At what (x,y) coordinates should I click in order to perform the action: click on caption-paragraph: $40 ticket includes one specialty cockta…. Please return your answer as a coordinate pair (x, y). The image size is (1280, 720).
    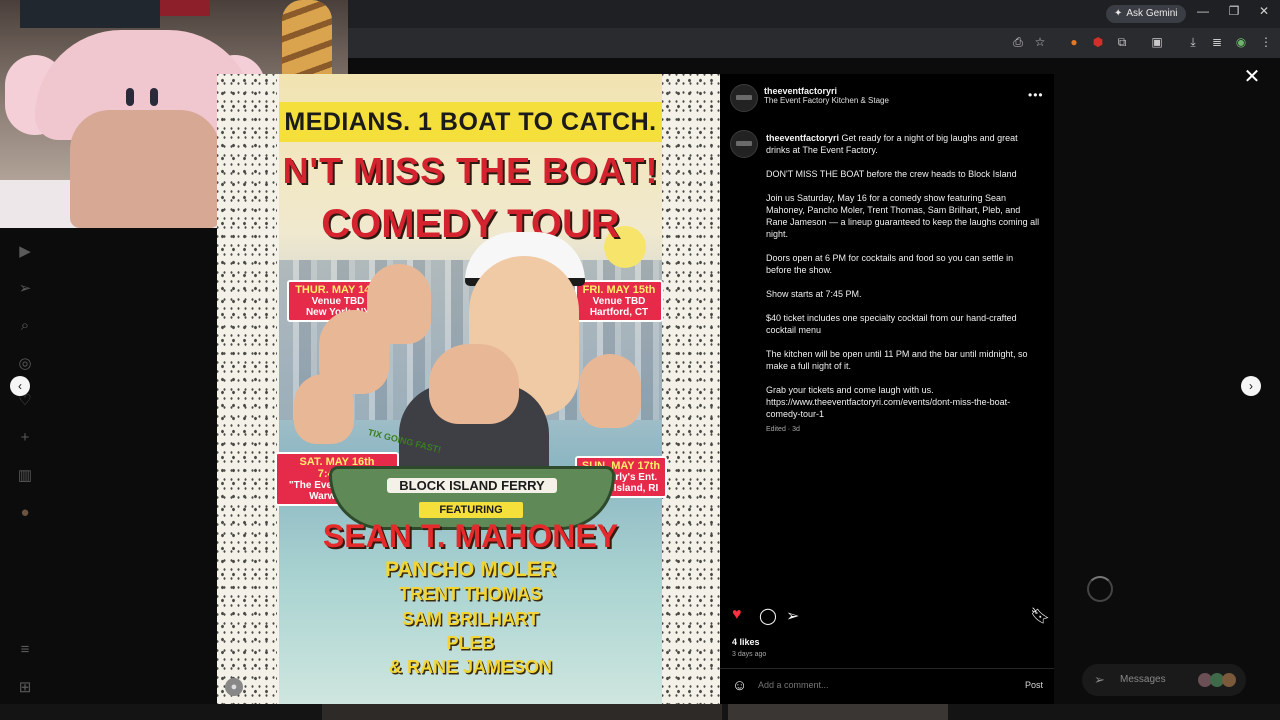
    Looking at the image, I should click on (891, 324).